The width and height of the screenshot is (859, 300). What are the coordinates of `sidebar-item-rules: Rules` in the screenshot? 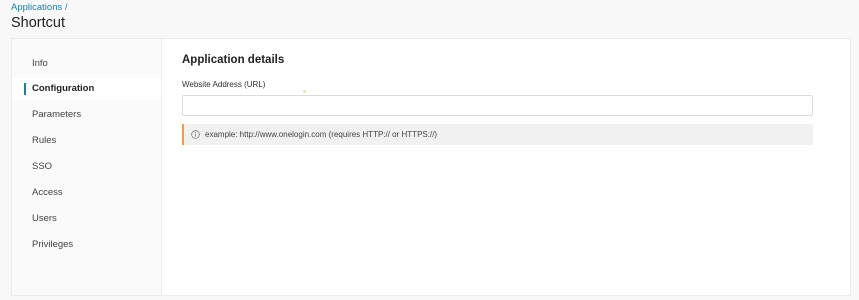 It's located at (86, 141).